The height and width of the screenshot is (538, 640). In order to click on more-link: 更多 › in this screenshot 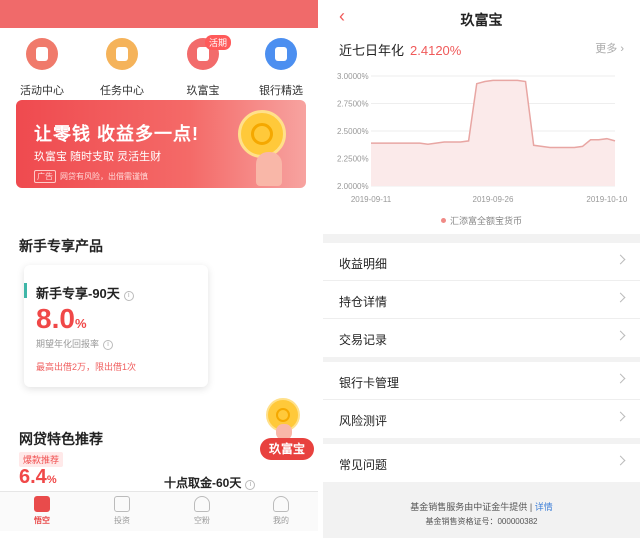, I will do `click(609, 48)`.